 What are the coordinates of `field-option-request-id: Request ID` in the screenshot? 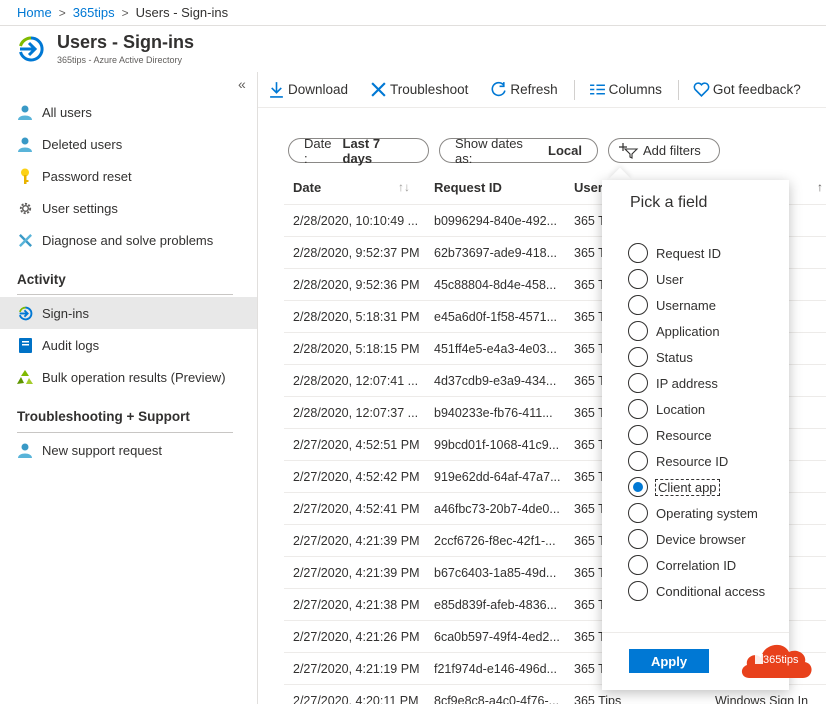 It's located at (674, 253).